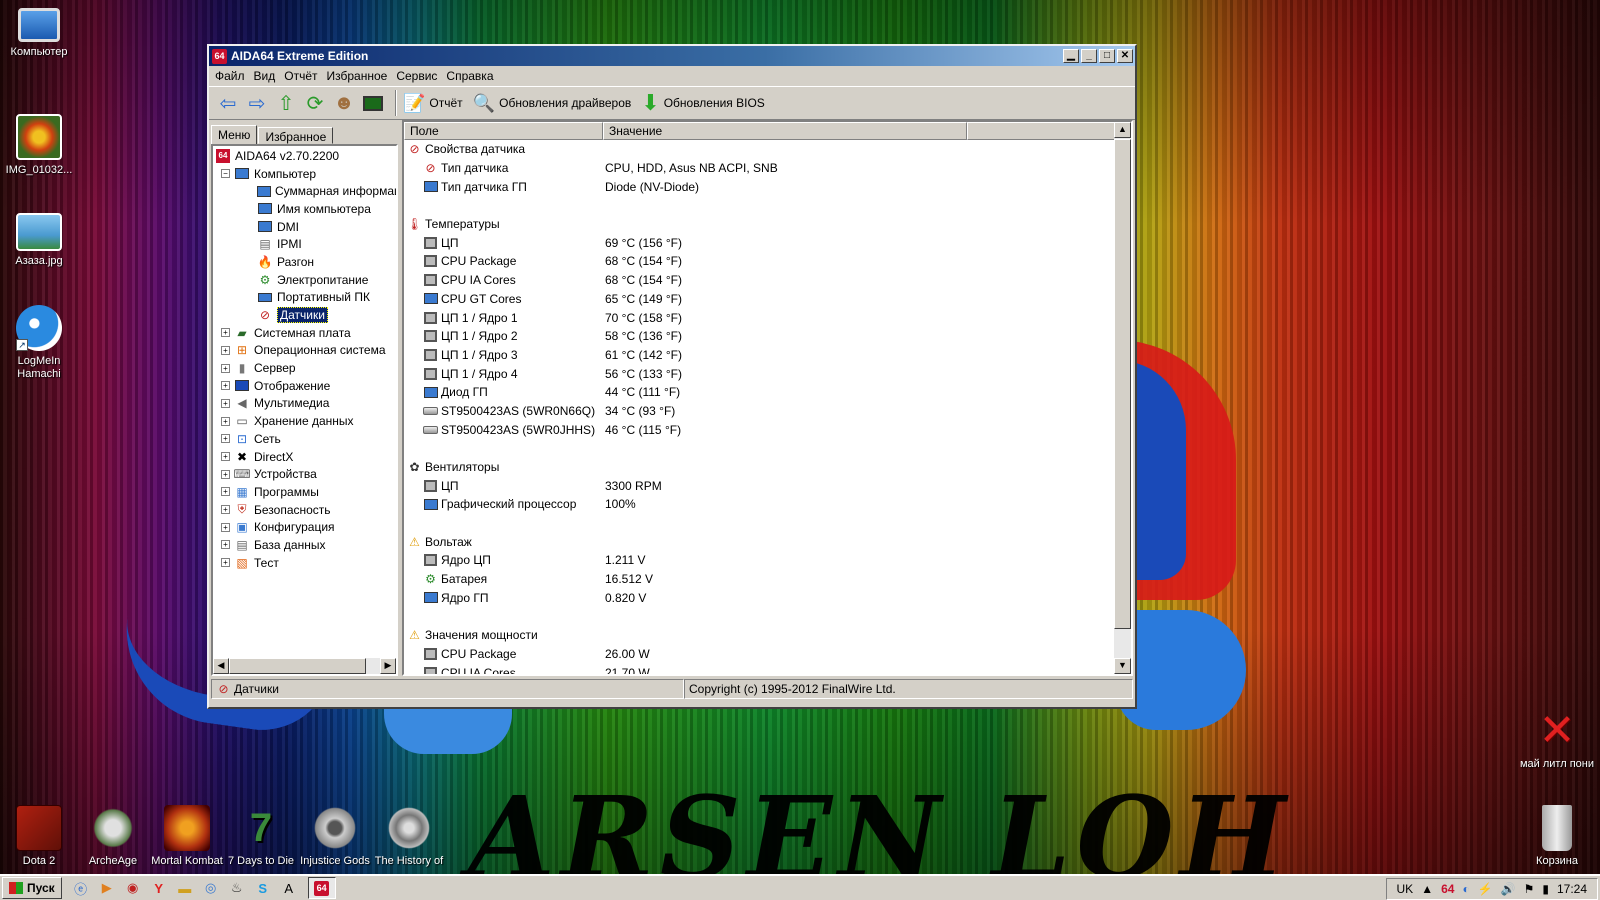 This screenshot has width=1600, height=900. Describe the element at coordinates (760, 654) in the screenshot. I see `sensor-row: CPU Package 26.00 W` at that location.